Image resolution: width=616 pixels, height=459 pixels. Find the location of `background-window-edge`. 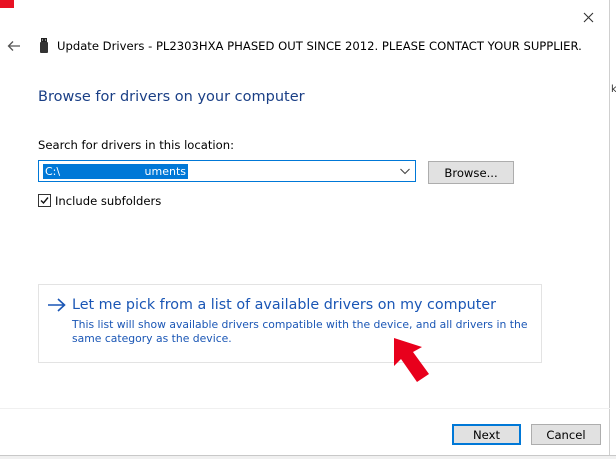

background-window-edge is located at coordinates (7, 4).